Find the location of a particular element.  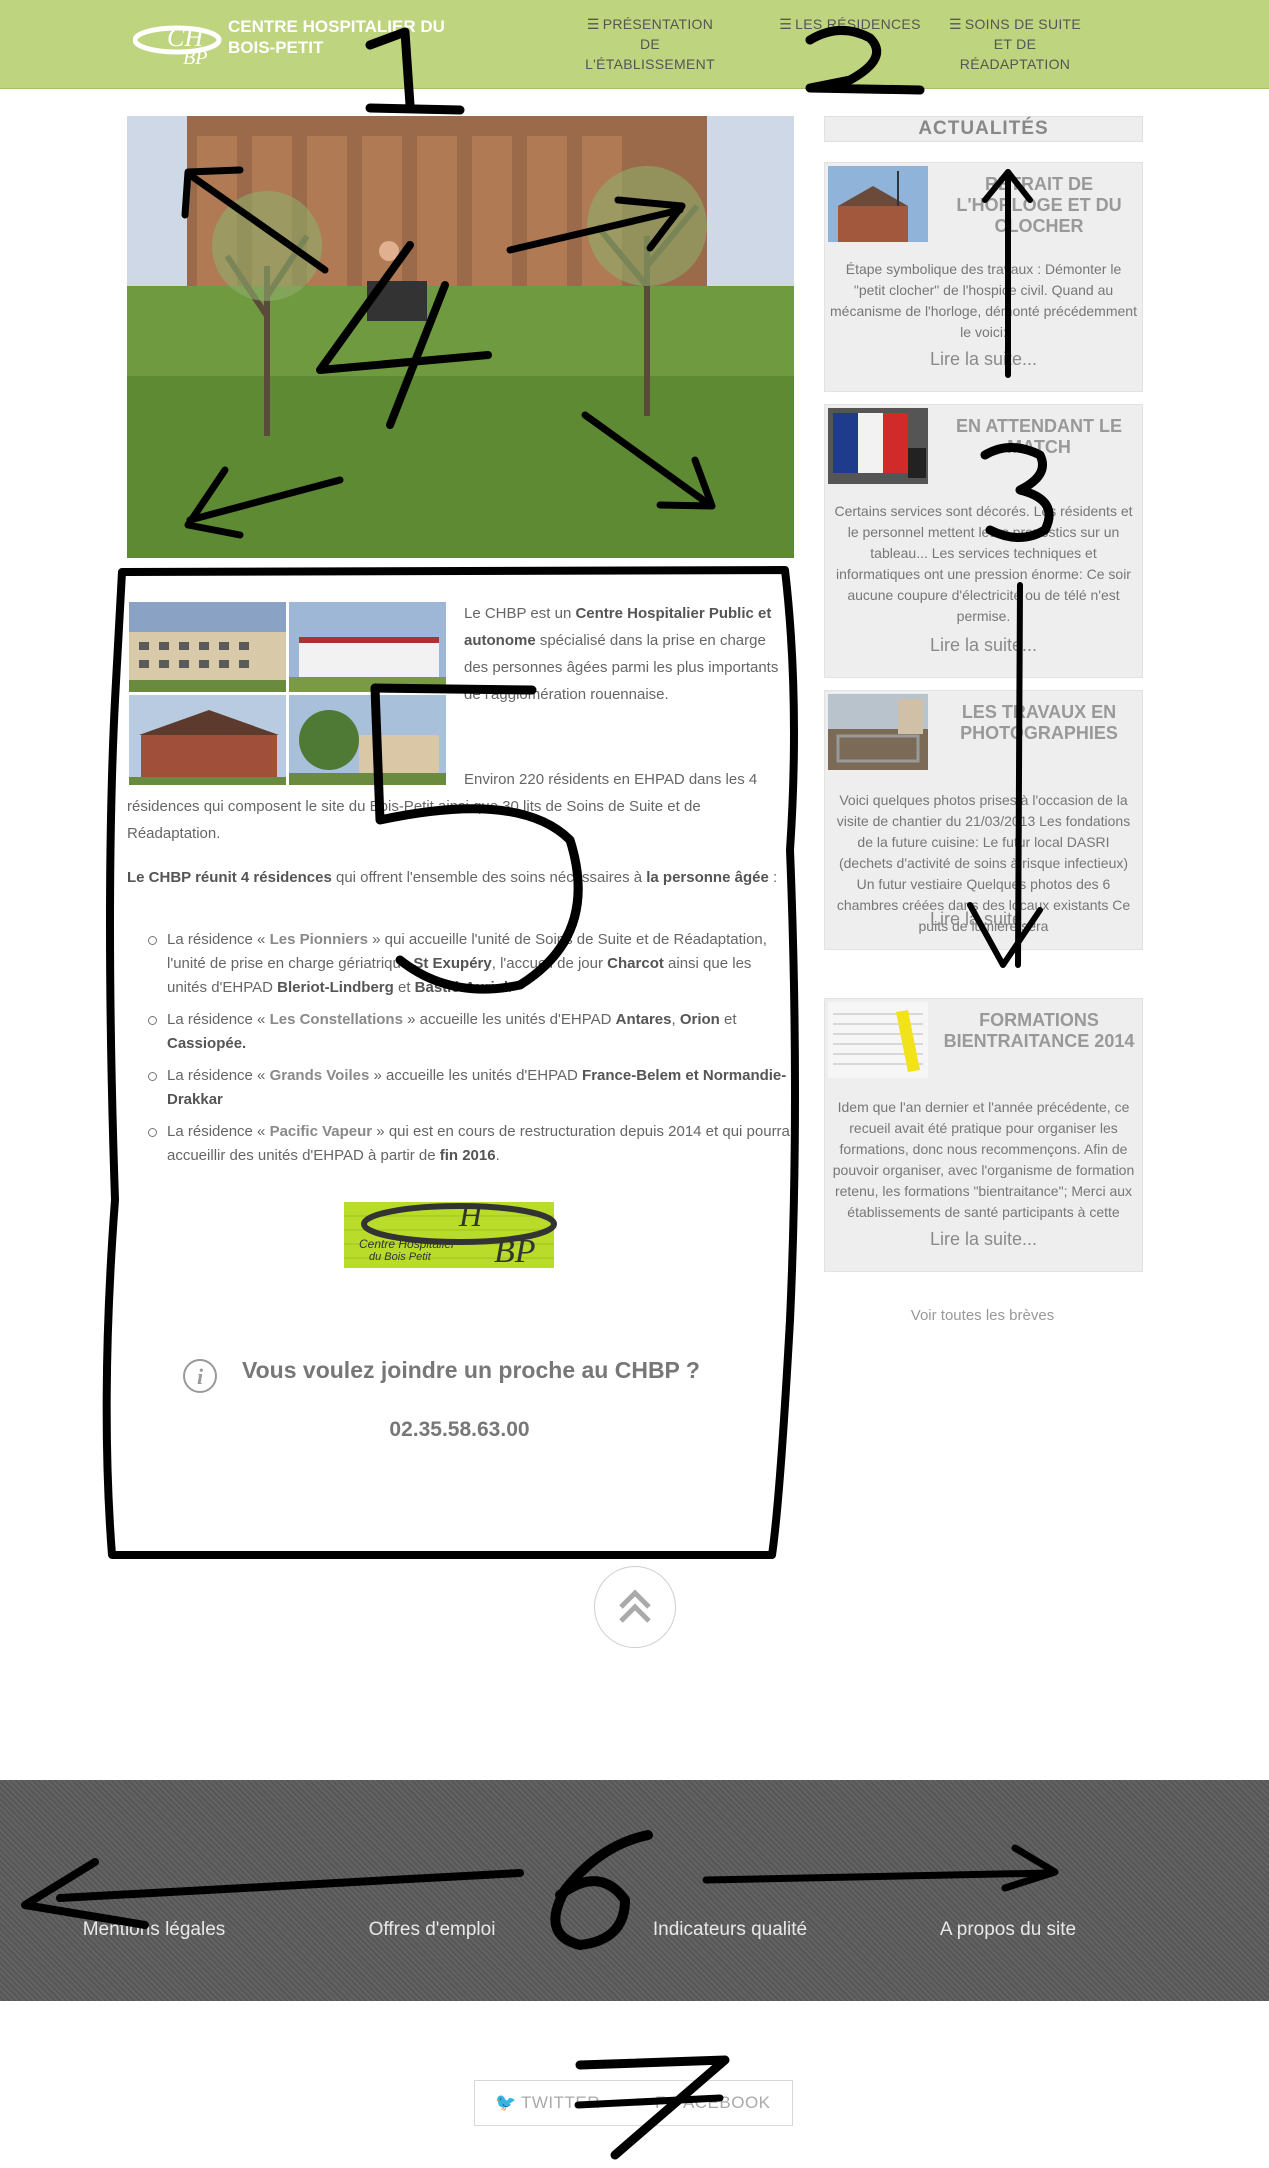

twitter-button: TWITTER is located at coordinates (560, 2103).